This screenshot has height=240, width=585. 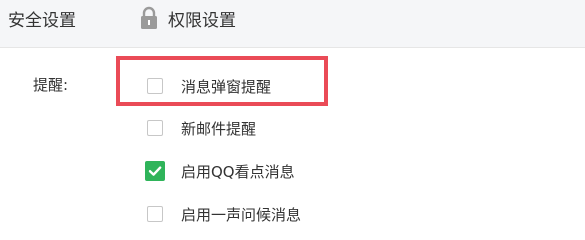 I want to click on tab-security-settings: 安全设置, so click(x=42, y=18).